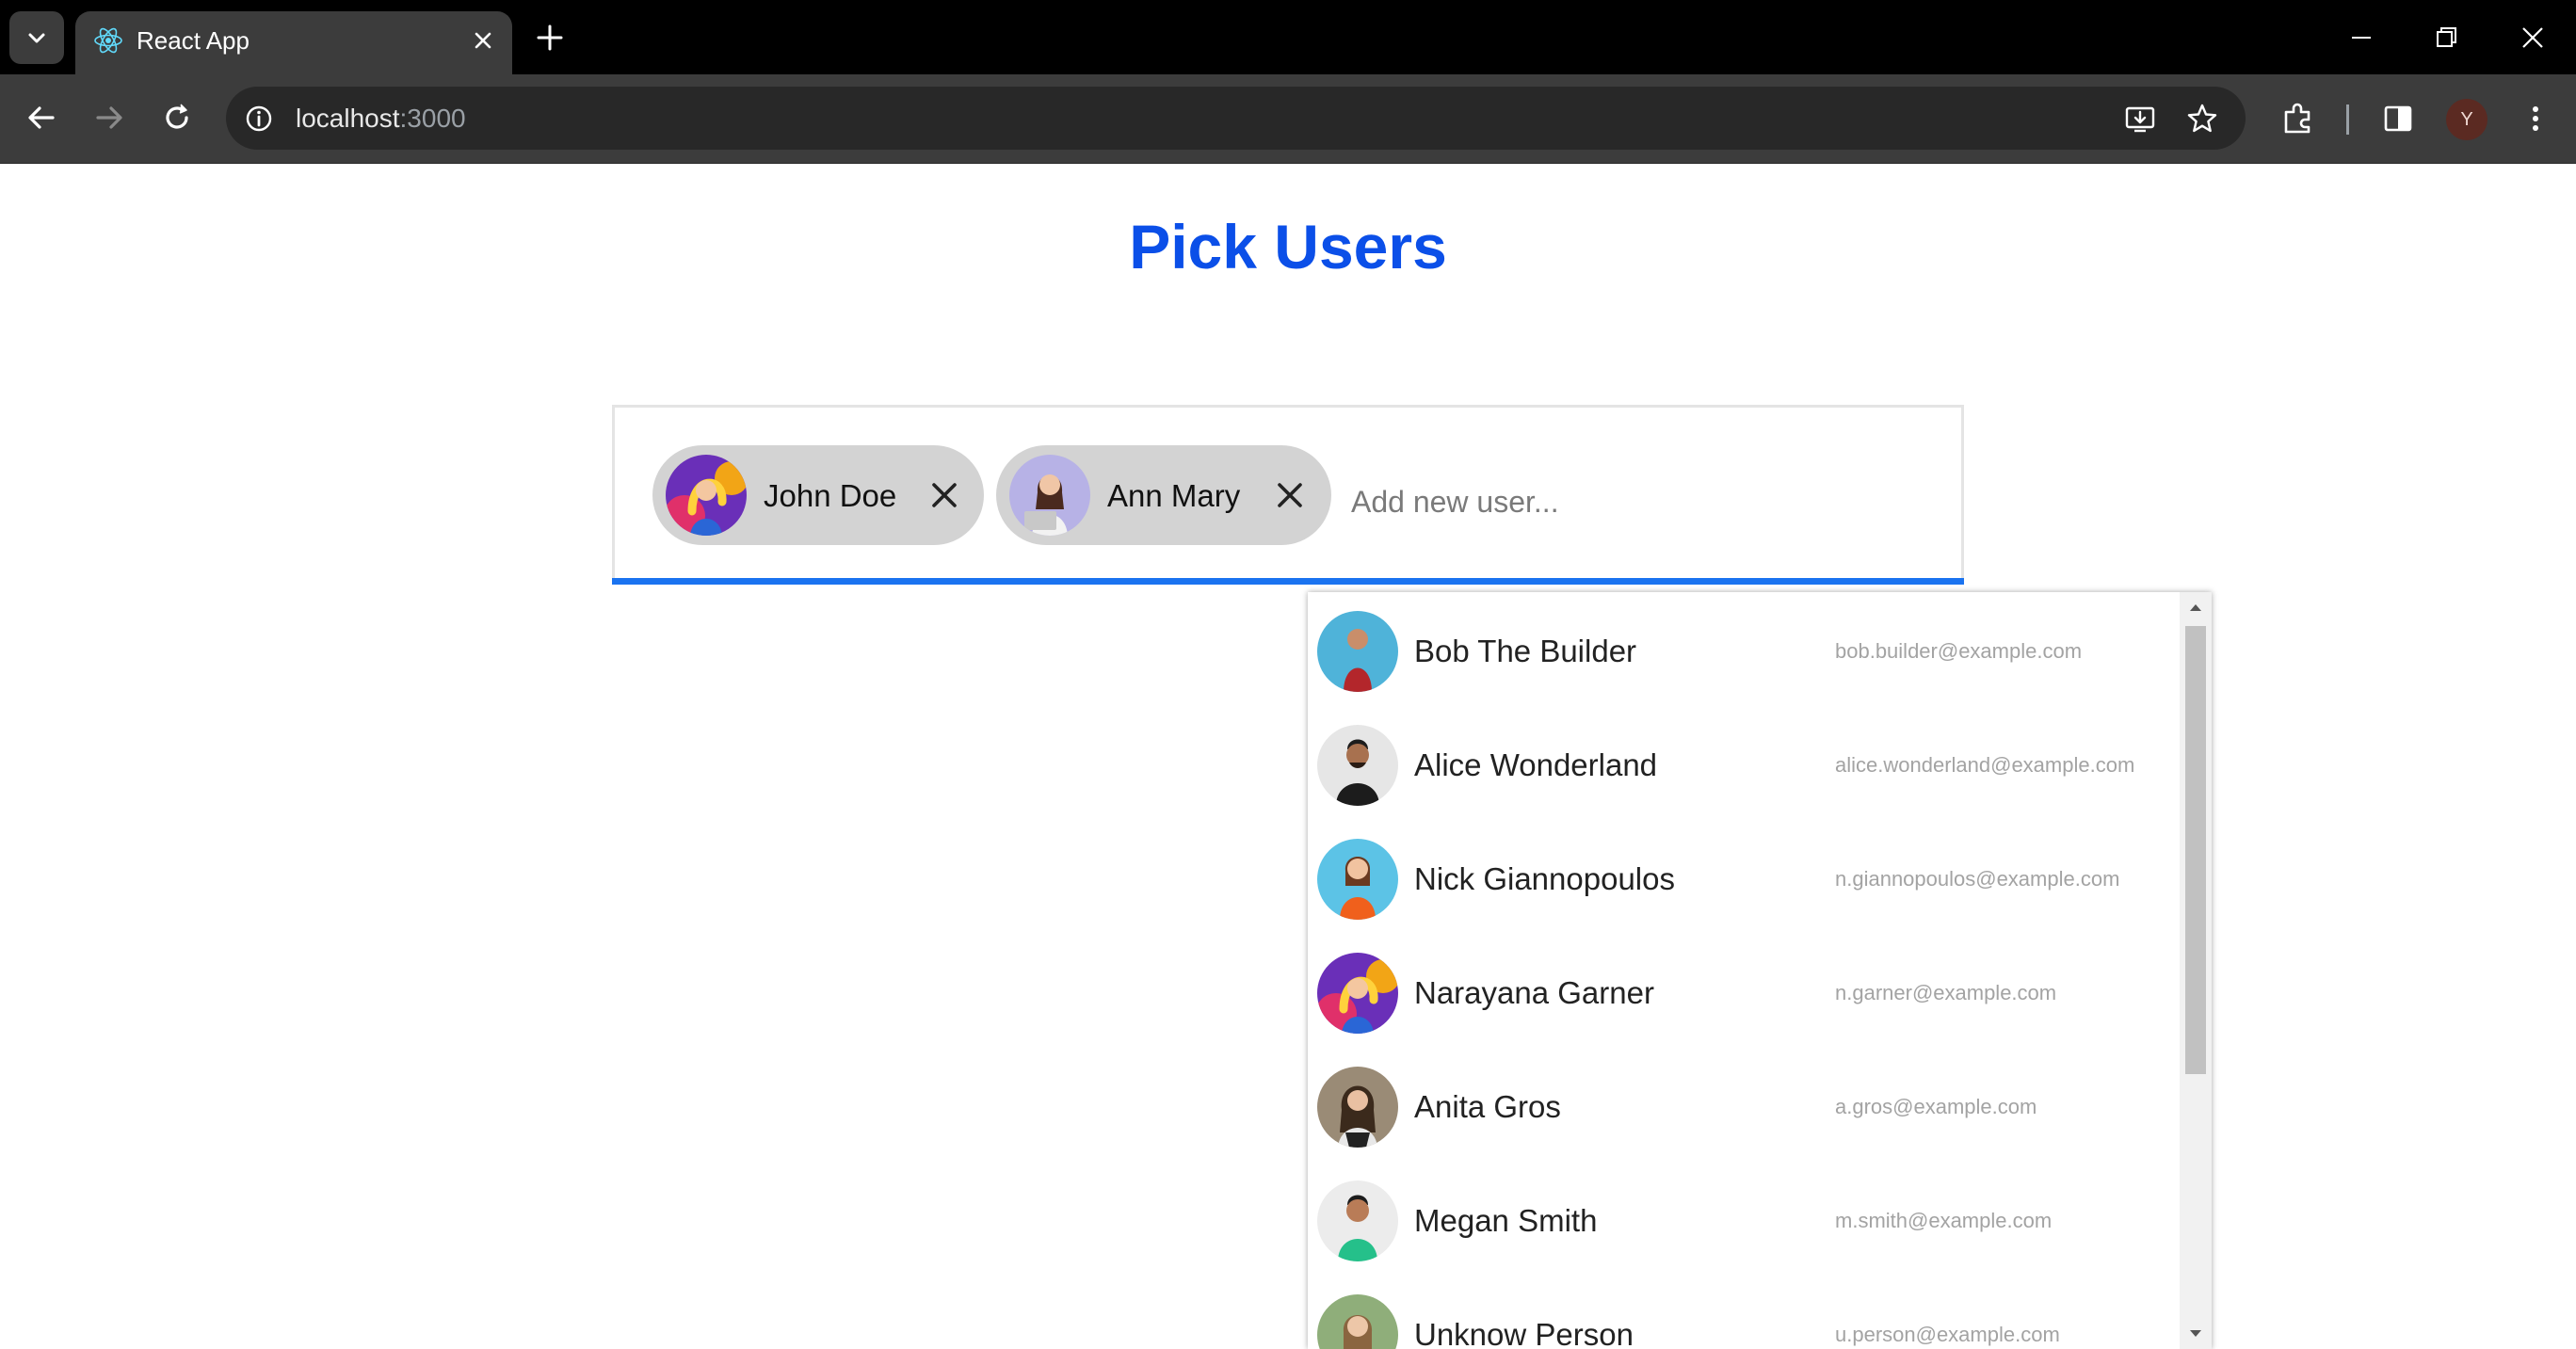 This screenshot has width=2576, height=1349. I want to click on extensions-puzzle-icon, so click(2298, 118).